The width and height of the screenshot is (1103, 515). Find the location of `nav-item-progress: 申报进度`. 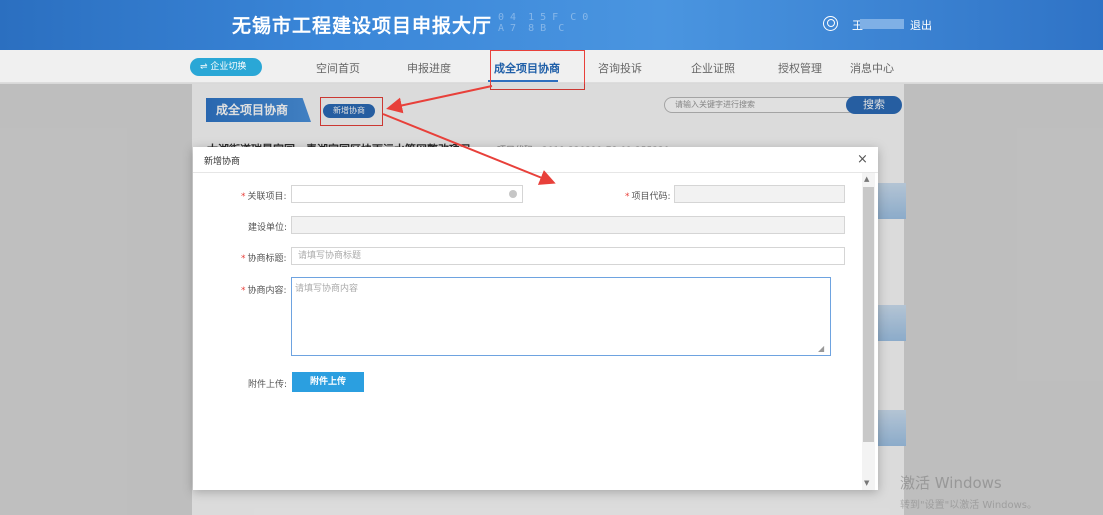

nav-item-progress: 申报进度 is located at coordinates (429, 68).